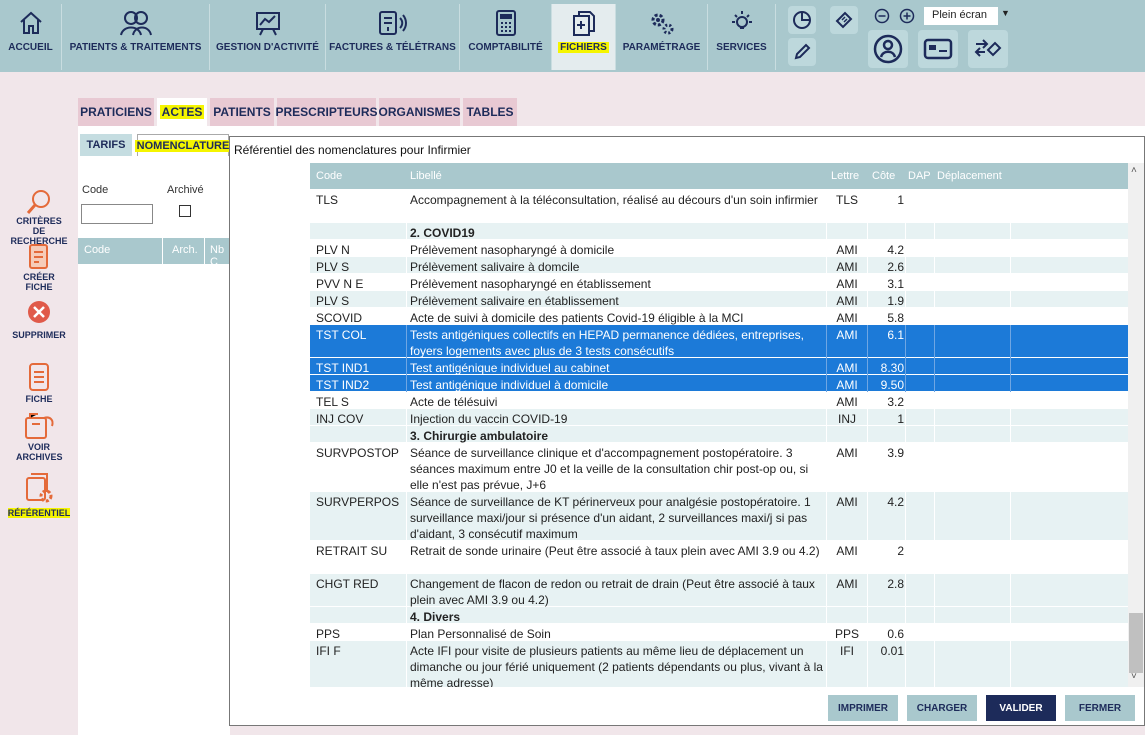 This screenshot has width=1145, height=735. What do you see at coordinates (30, 47) in the screenshot?
I see `nav-label: ACCUEIL` at bounding box center [30, 47].